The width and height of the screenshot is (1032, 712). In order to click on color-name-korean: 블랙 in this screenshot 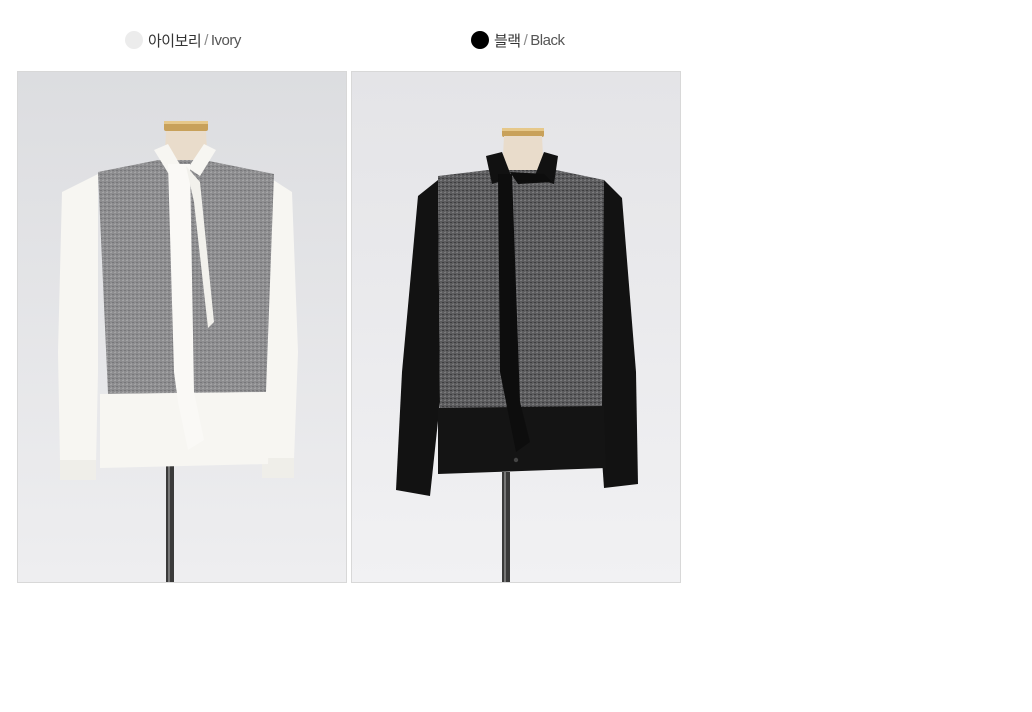, I will do `click(507, 41)`.